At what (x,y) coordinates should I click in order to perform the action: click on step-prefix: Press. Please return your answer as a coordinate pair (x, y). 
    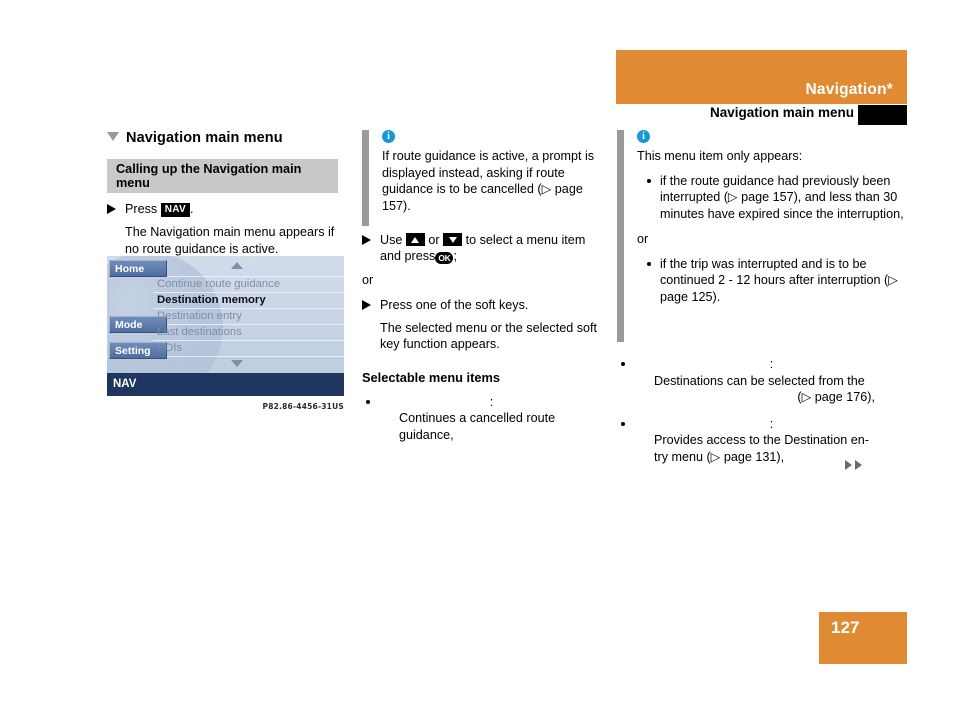
    Looking at the image, I should click on (141, 209).